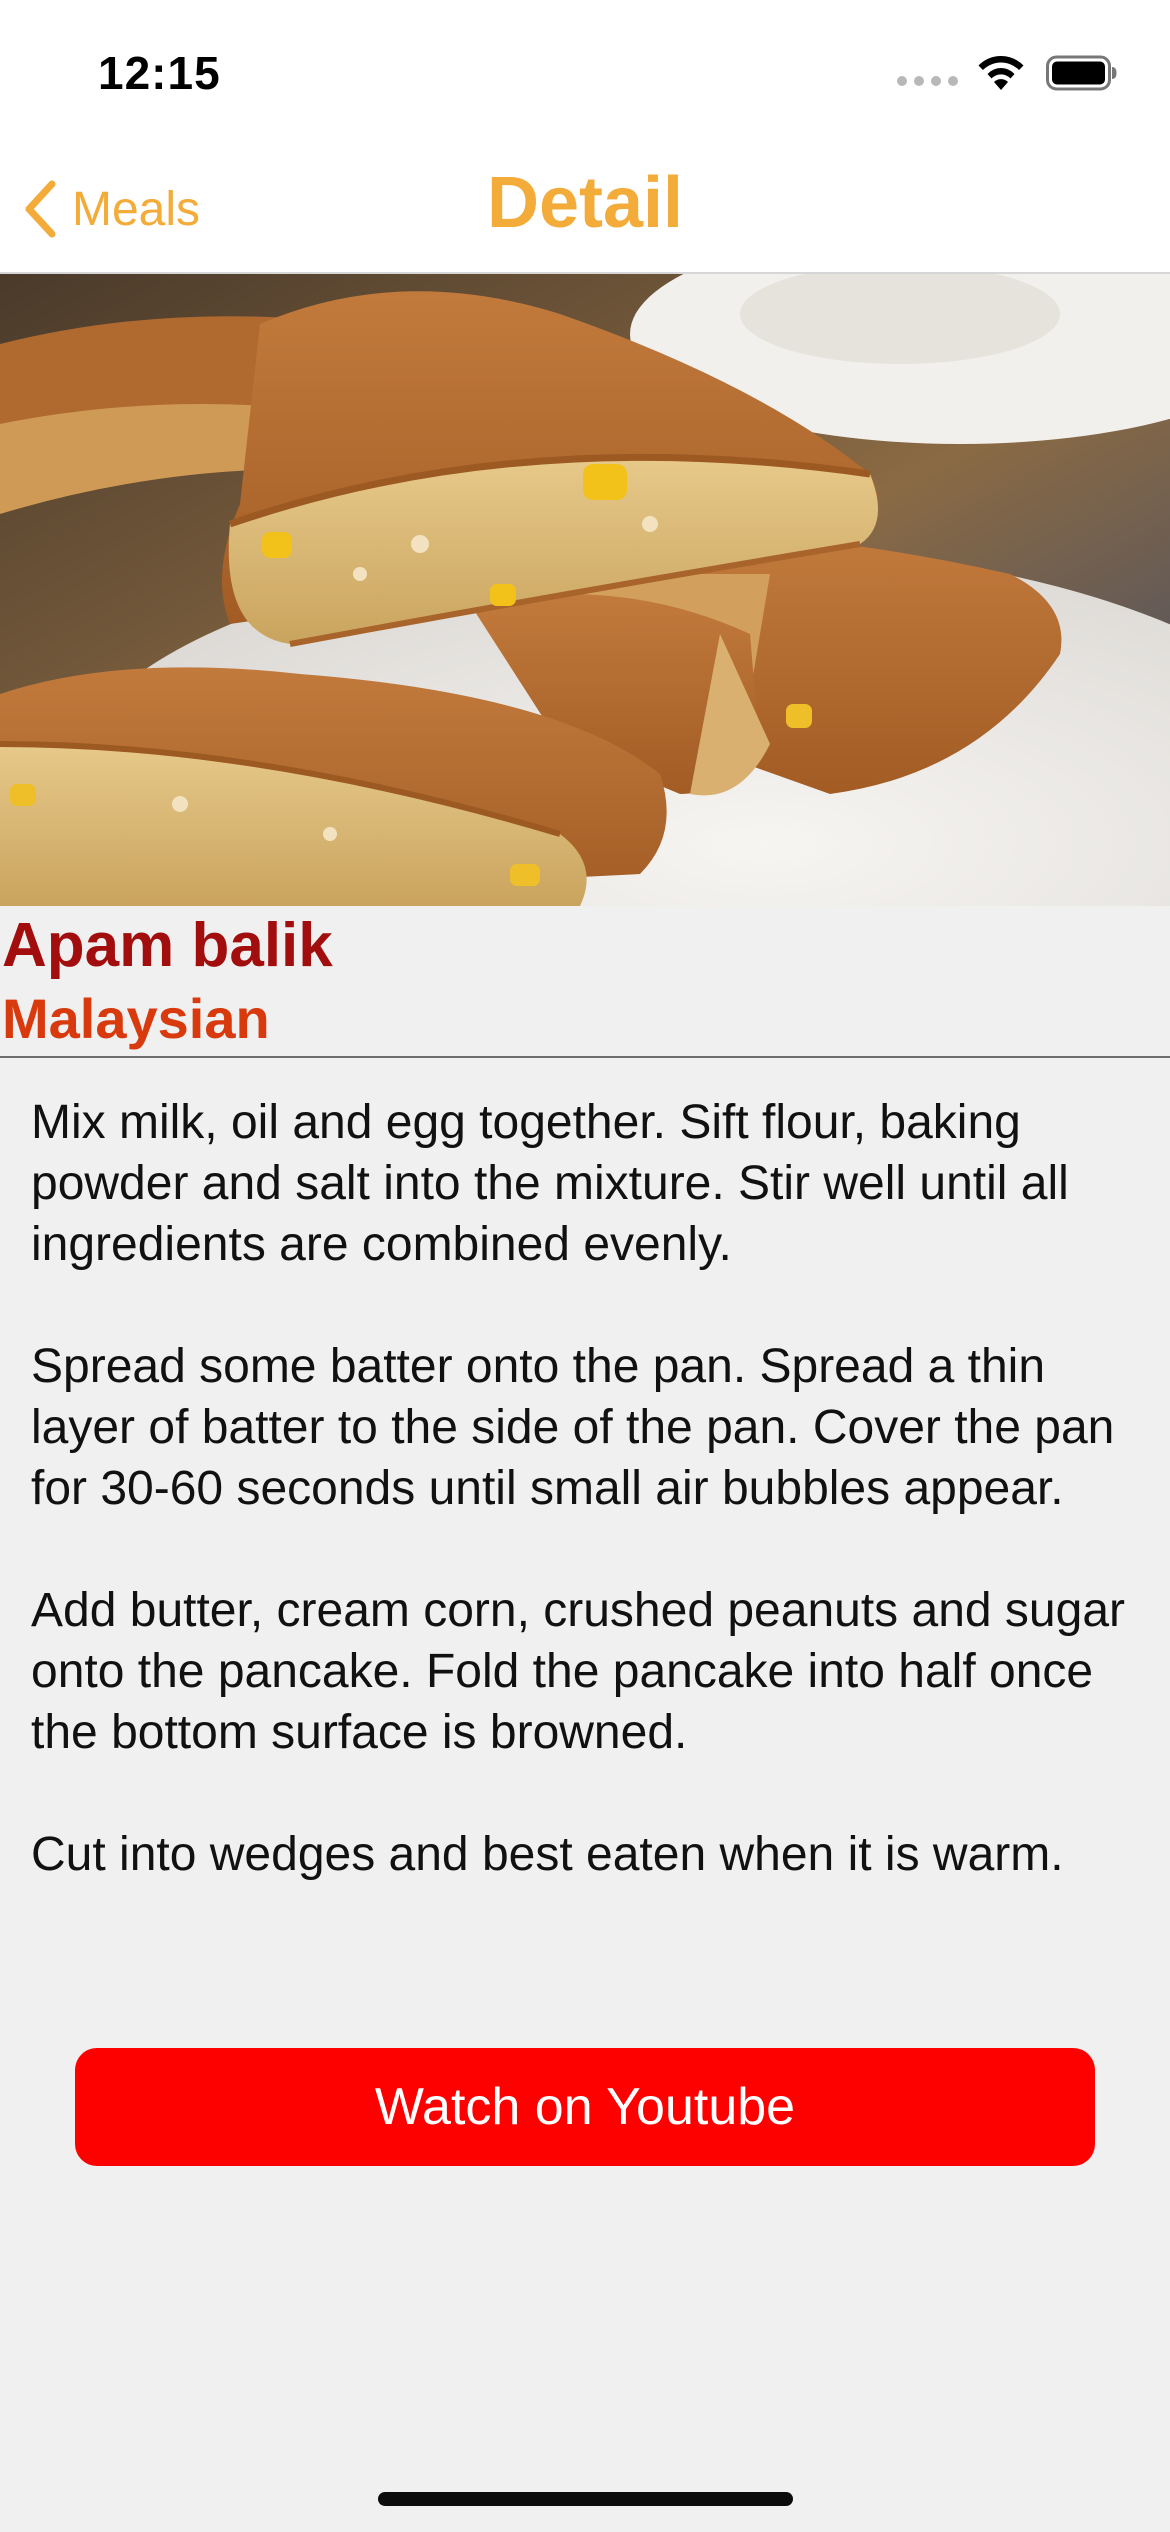 This screenshot has width=1170, height=2532. I want to click on battery-icon, so click(1081, 73).